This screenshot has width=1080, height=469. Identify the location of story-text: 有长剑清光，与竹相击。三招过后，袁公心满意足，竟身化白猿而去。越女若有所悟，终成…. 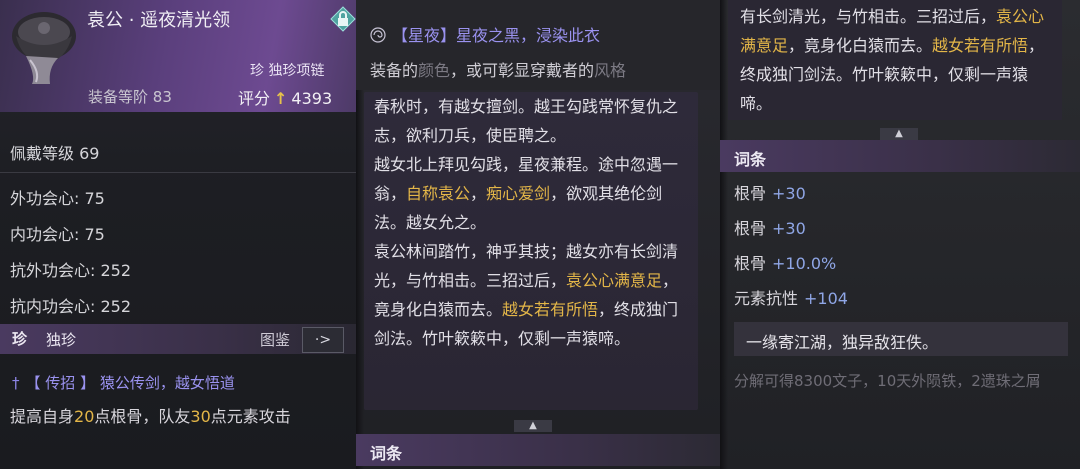
(899, 60).